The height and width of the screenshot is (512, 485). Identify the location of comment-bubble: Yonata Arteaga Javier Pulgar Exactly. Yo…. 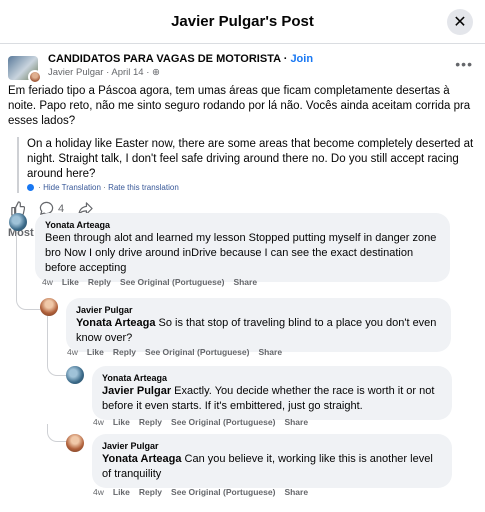
(272, 393).